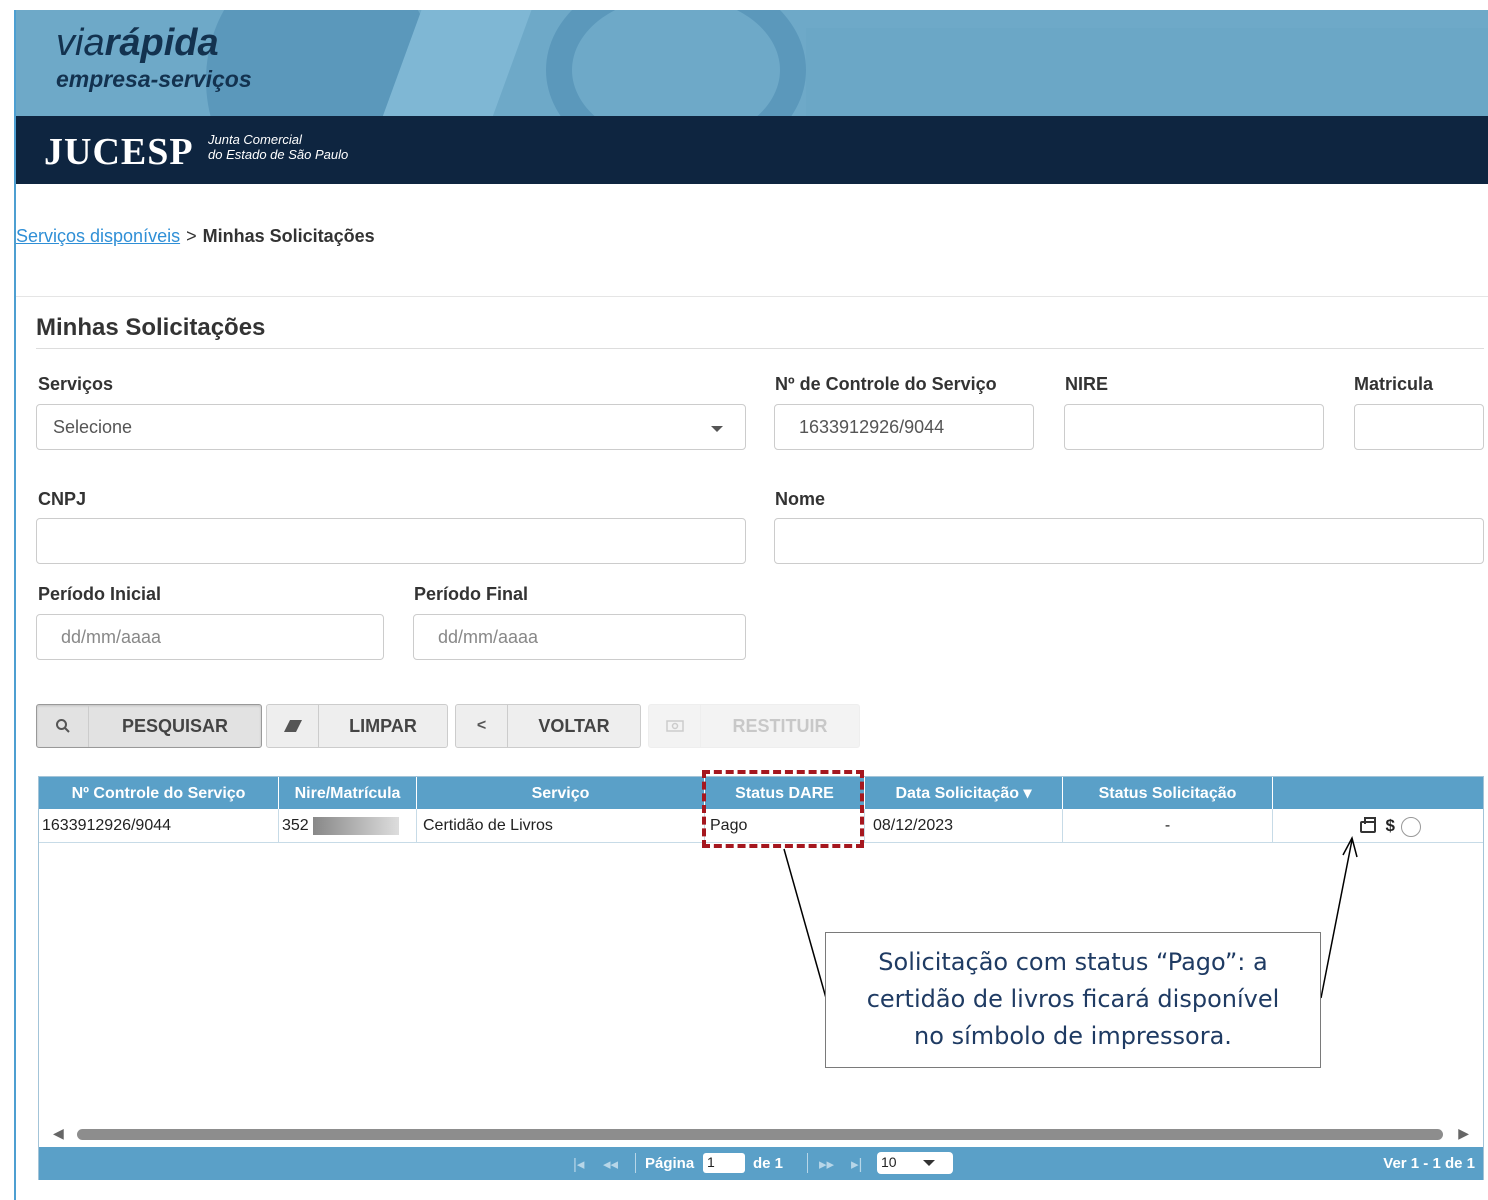  Describe the element at coordinates (800, 499) in the screenshot. I see `nome-label: Nome` at that location.